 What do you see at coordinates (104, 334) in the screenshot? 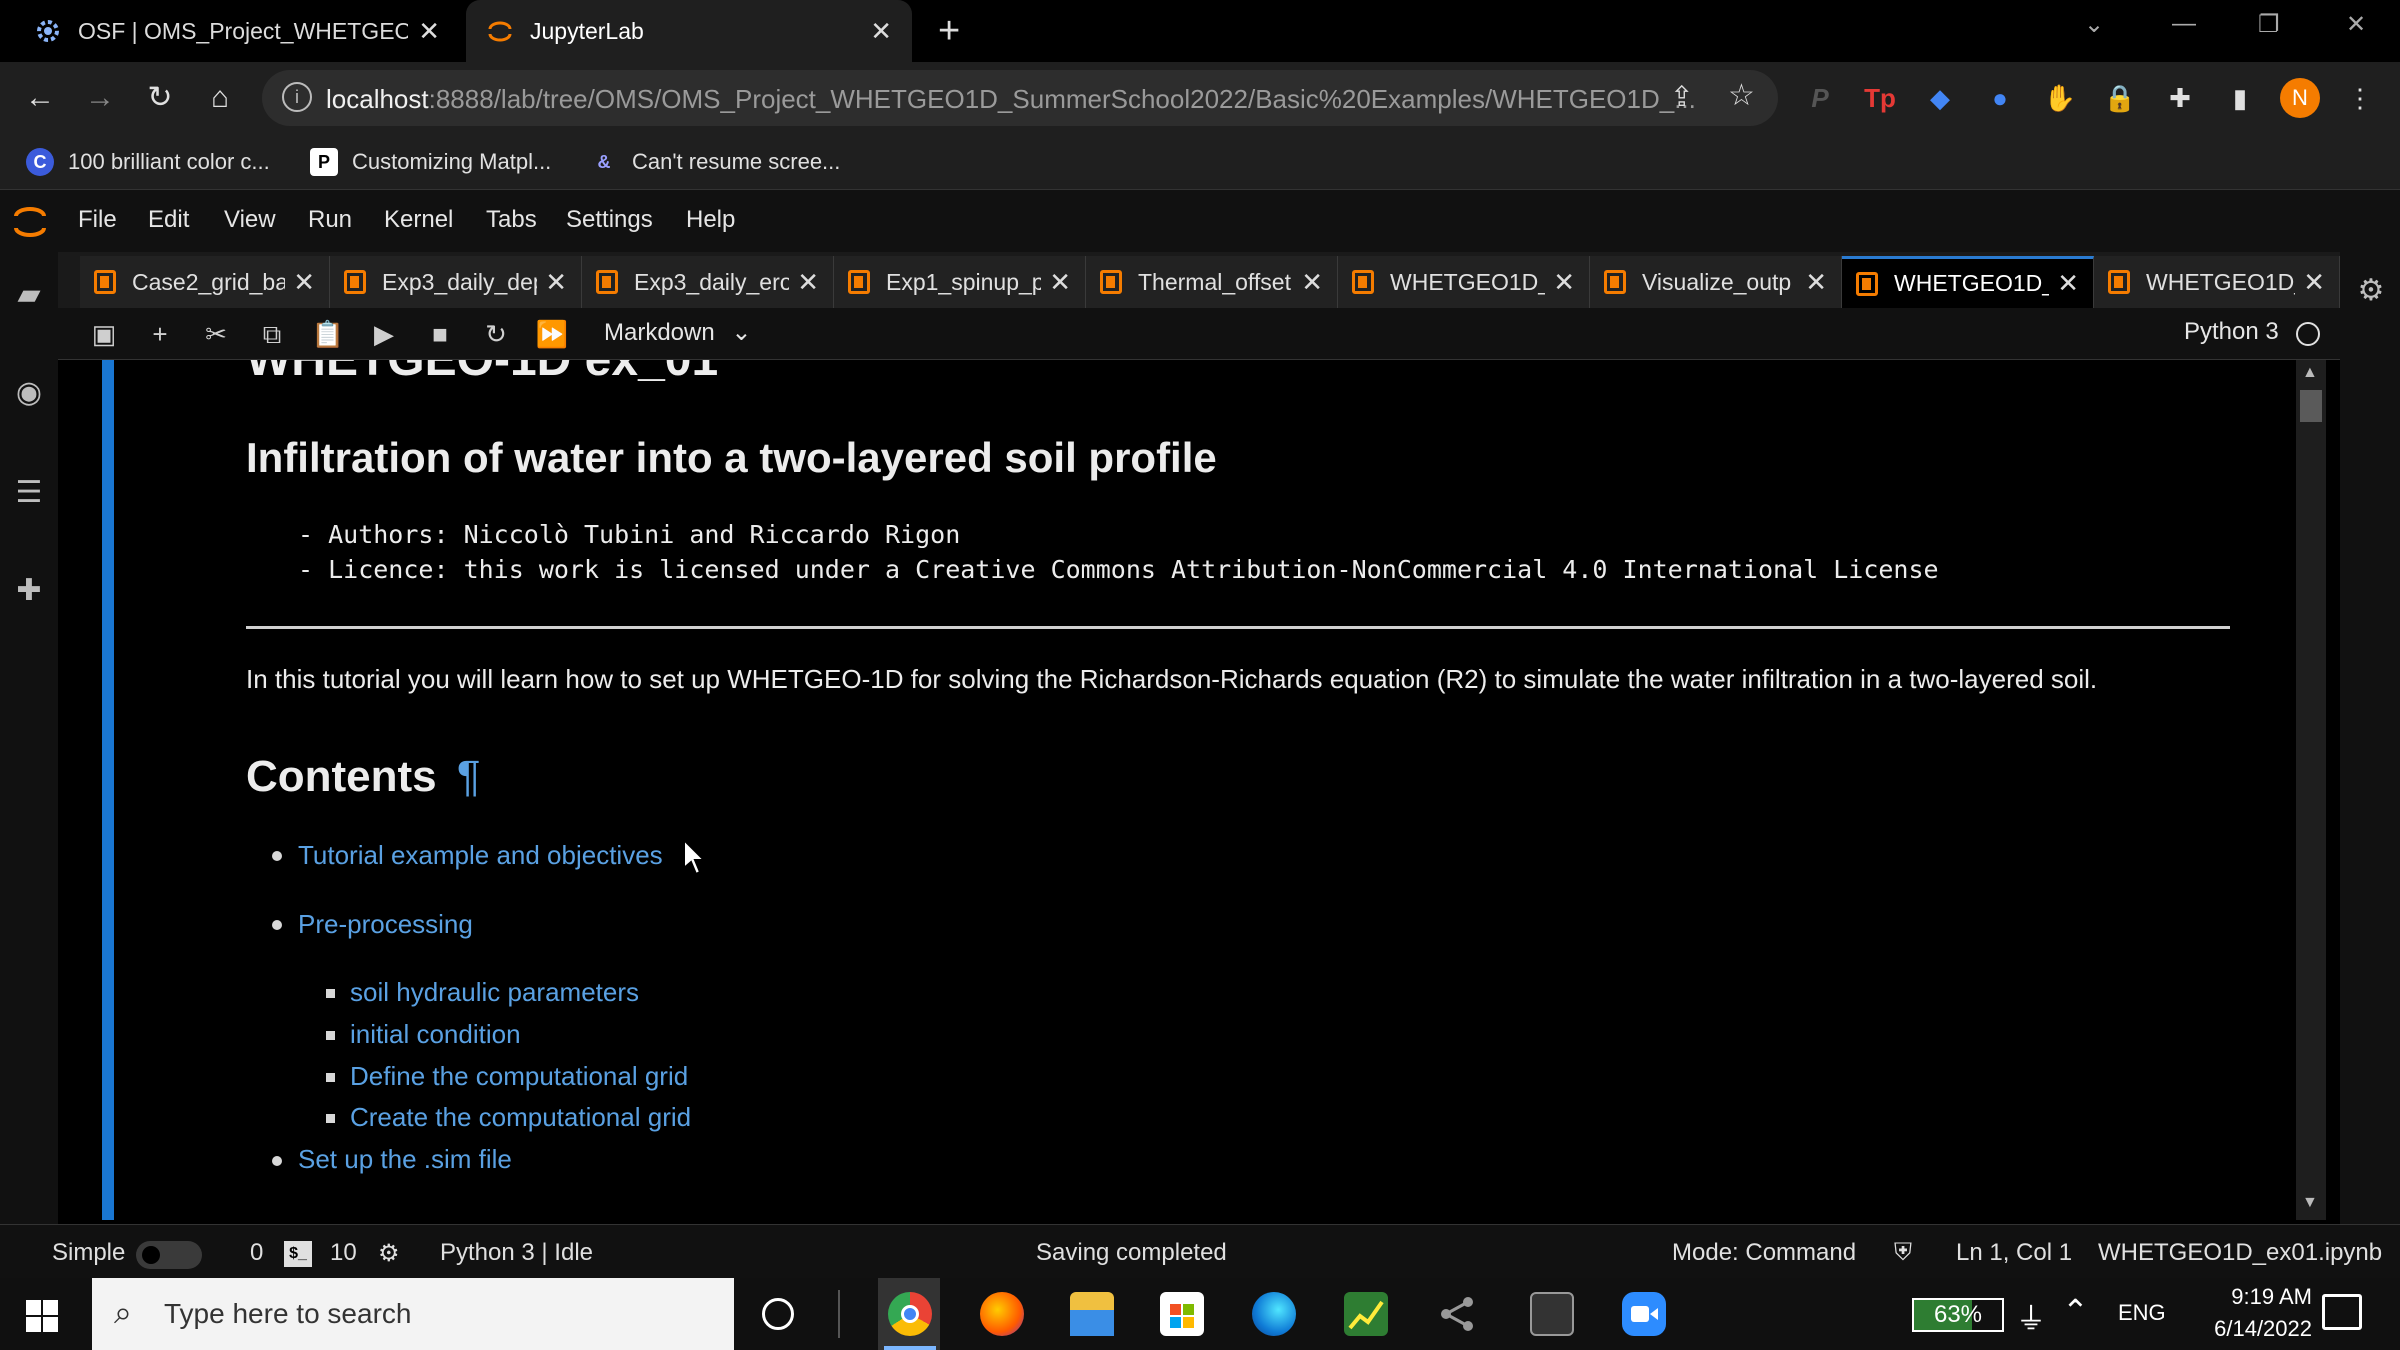
I see `save-icon: ▣` at bounding box center [104, 334].